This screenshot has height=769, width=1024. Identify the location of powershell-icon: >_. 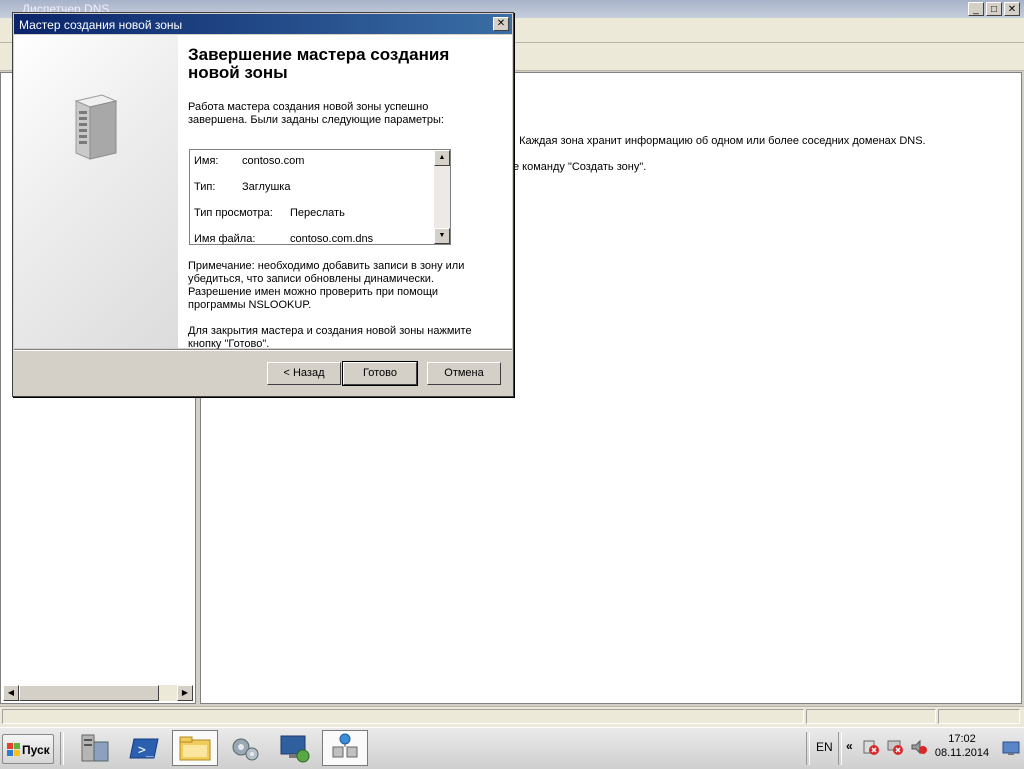
(144, 748).